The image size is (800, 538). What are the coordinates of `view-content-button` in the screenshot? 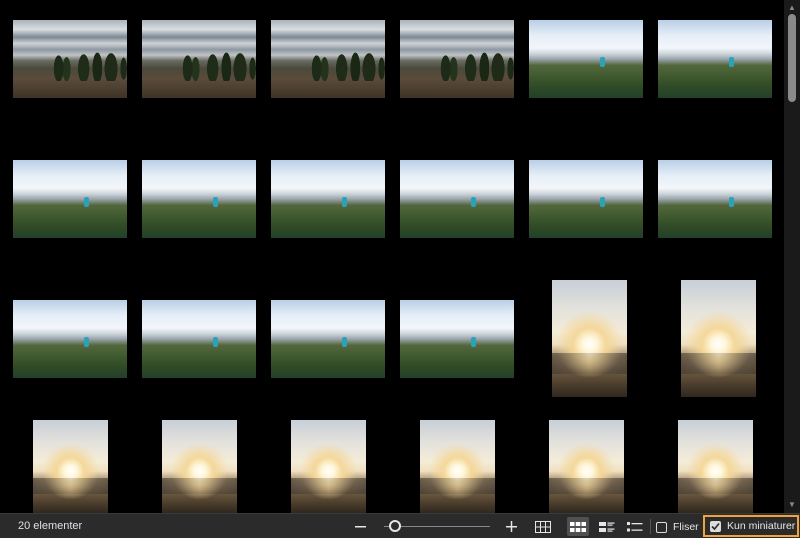 It's located at (607, 526).